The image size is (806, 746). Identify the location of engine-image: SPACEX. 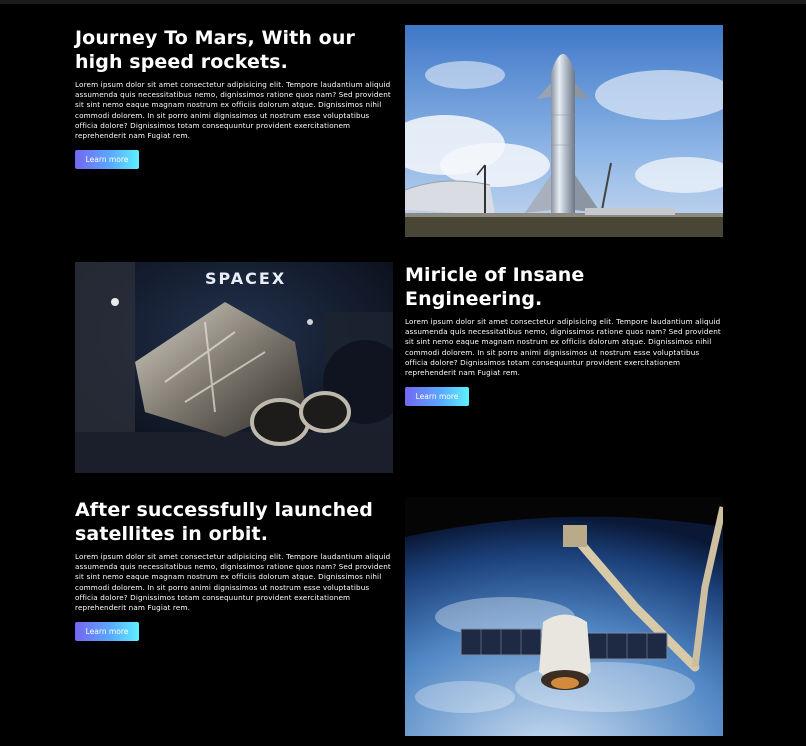
(234, 367).